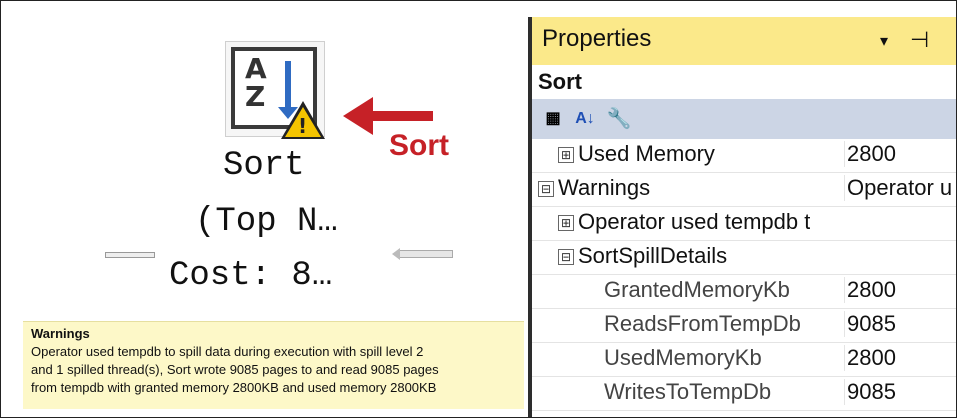  I want to click on warning-exclamation: !, so click(303, 126).